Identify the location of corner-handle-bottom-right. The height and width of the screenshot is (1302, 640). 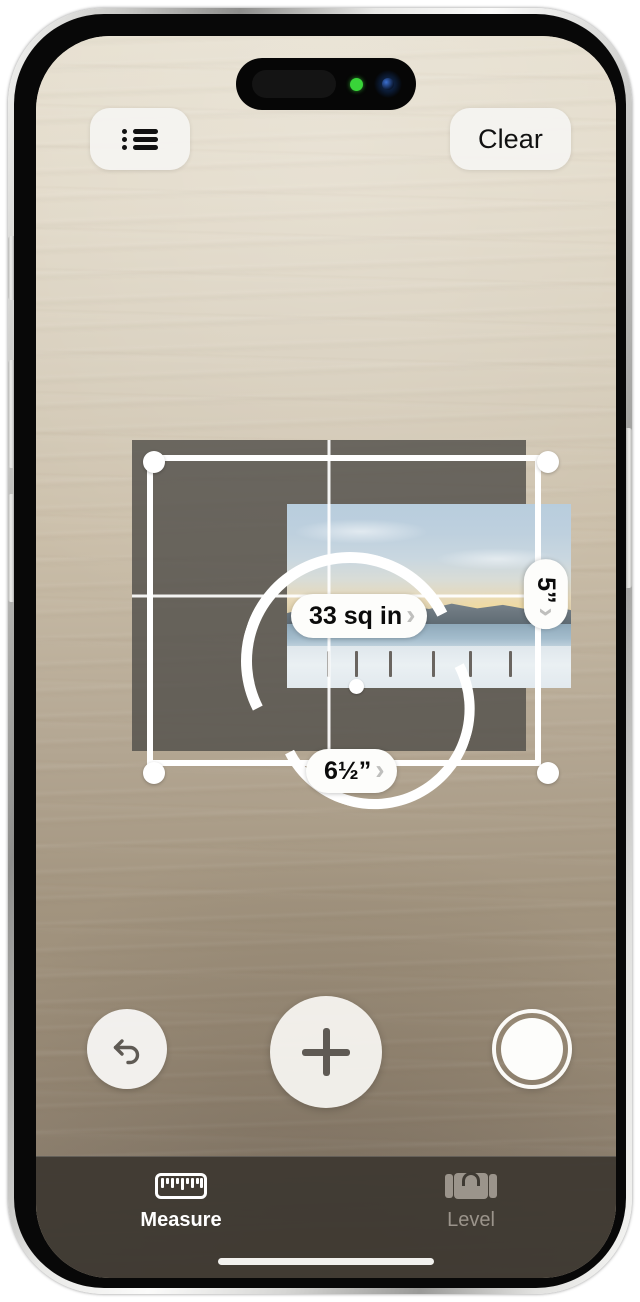
(548, 773).